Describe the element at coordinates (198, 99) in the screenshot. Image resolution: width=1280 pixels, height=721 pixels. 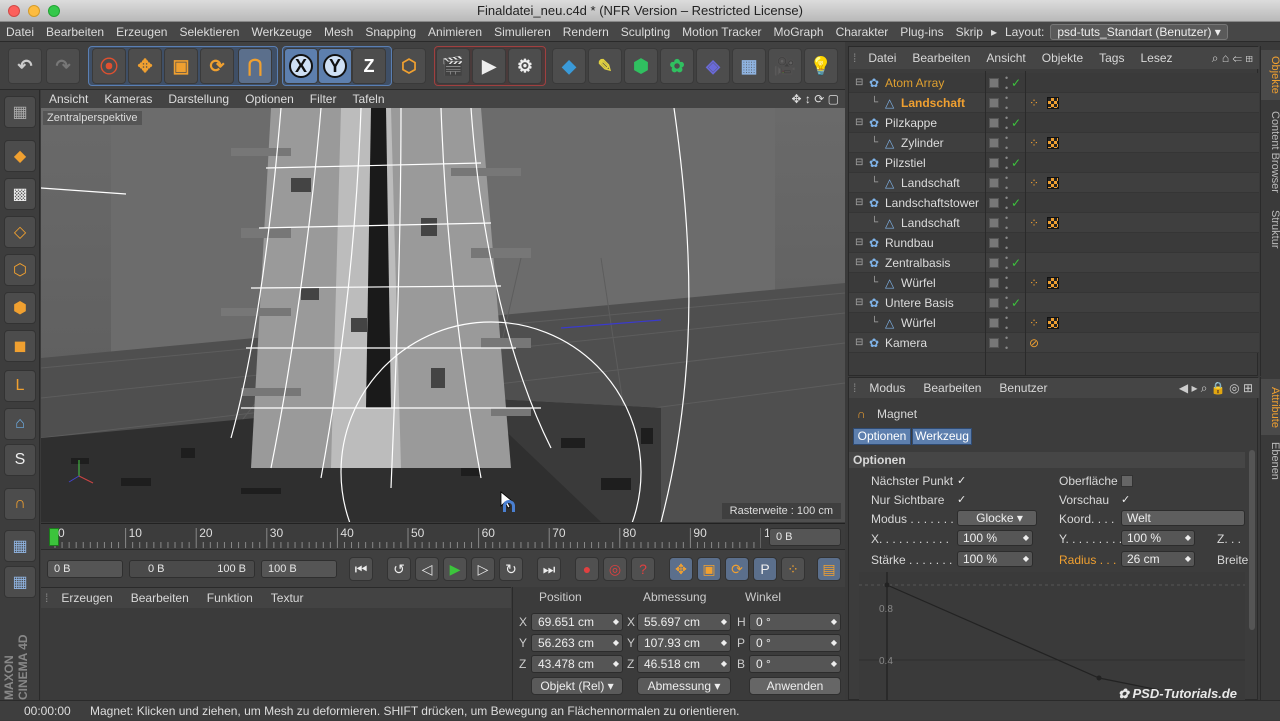
I see `viewport-menu-darstellung: Darstellung` at that location.